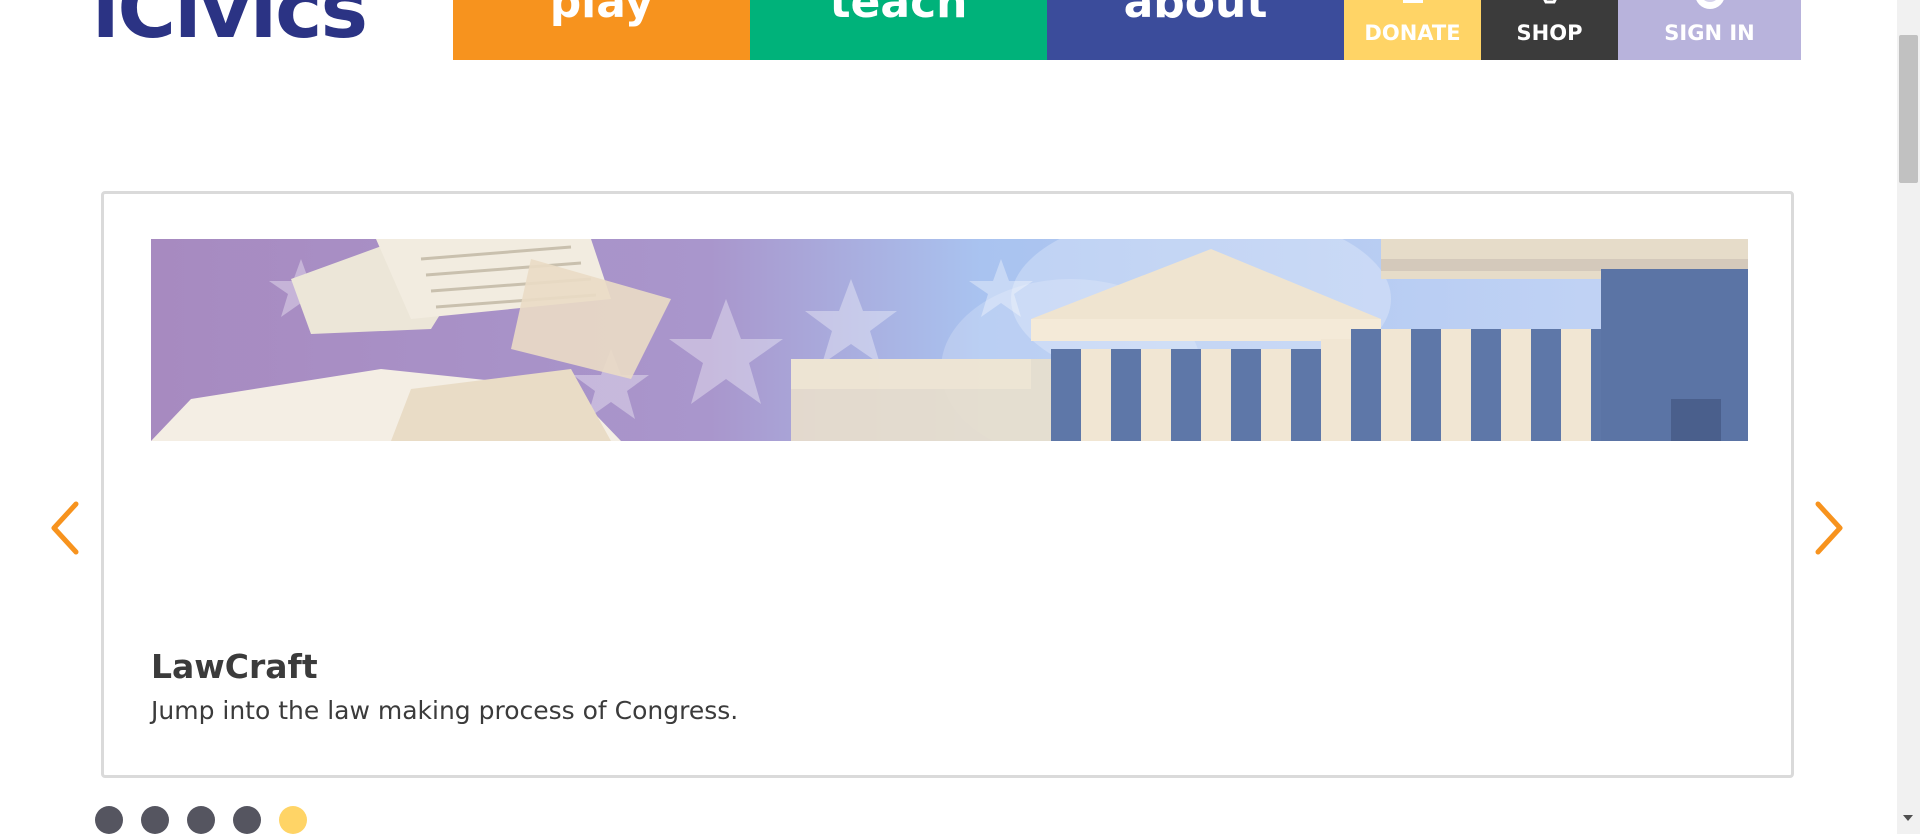  I want to click on carousel-pagination, so click(201, 820).